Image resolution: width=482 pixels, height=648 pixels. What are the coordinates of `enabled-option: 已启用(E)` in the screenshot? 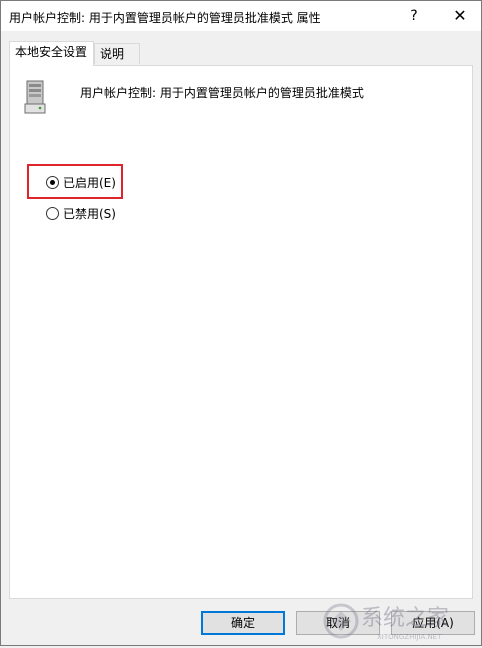 It's located at (81, 182).